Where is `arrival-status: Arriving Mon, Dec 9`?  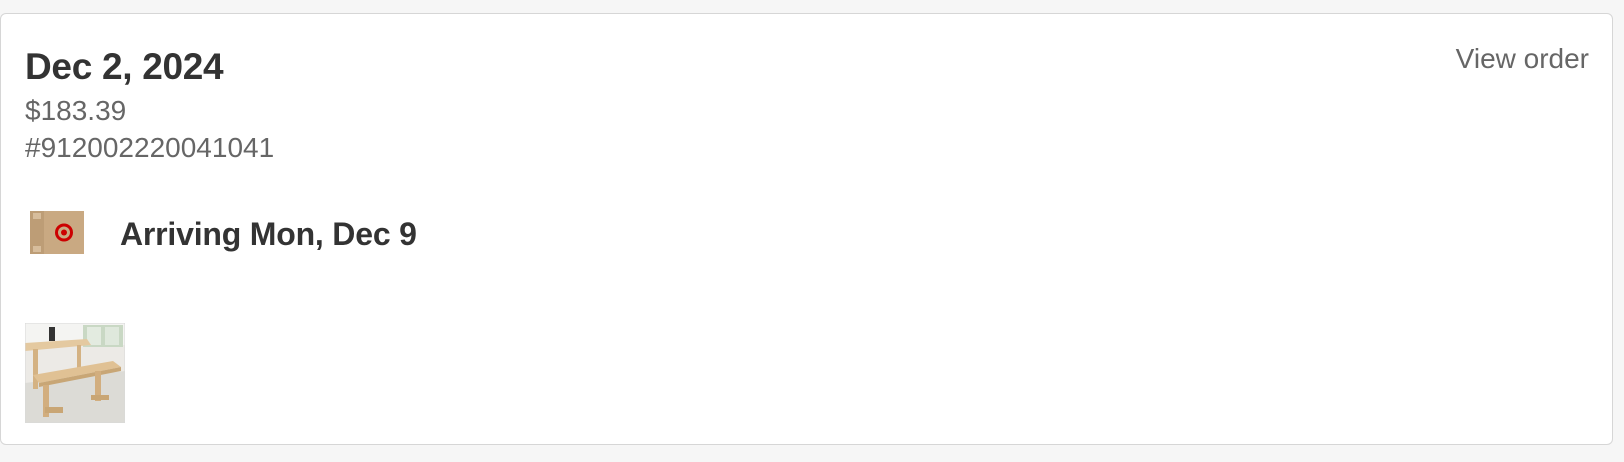
arrival-status: Arriving Mon, Dec 9 is located at coordinates (268, 234).